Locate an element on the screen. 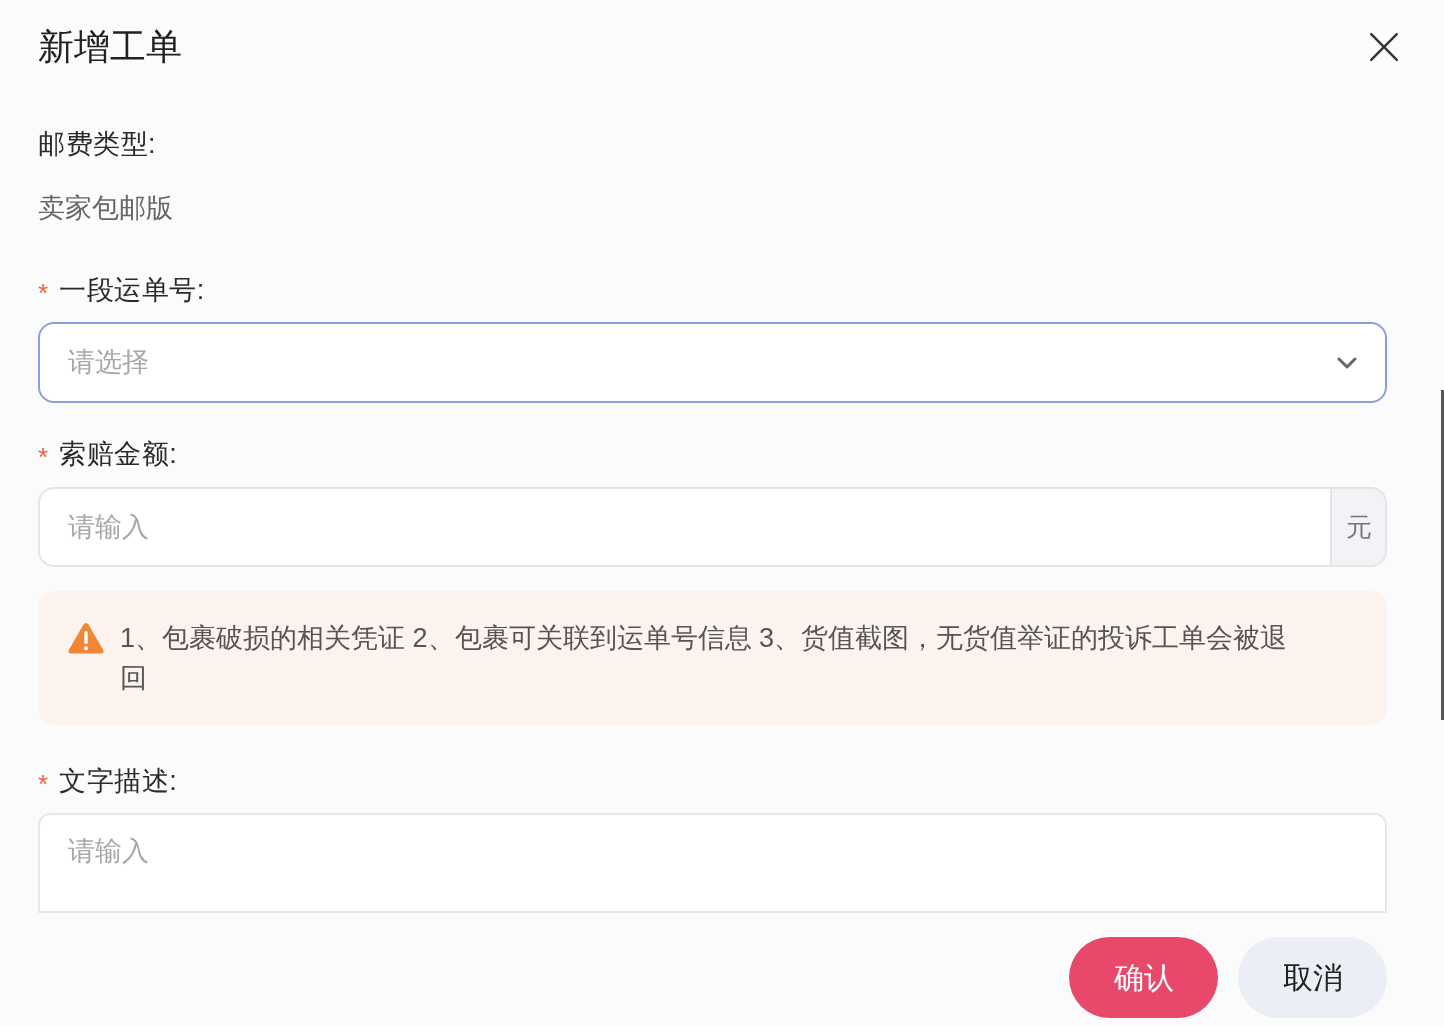  warning-icon is located at coordinates (86, 638).